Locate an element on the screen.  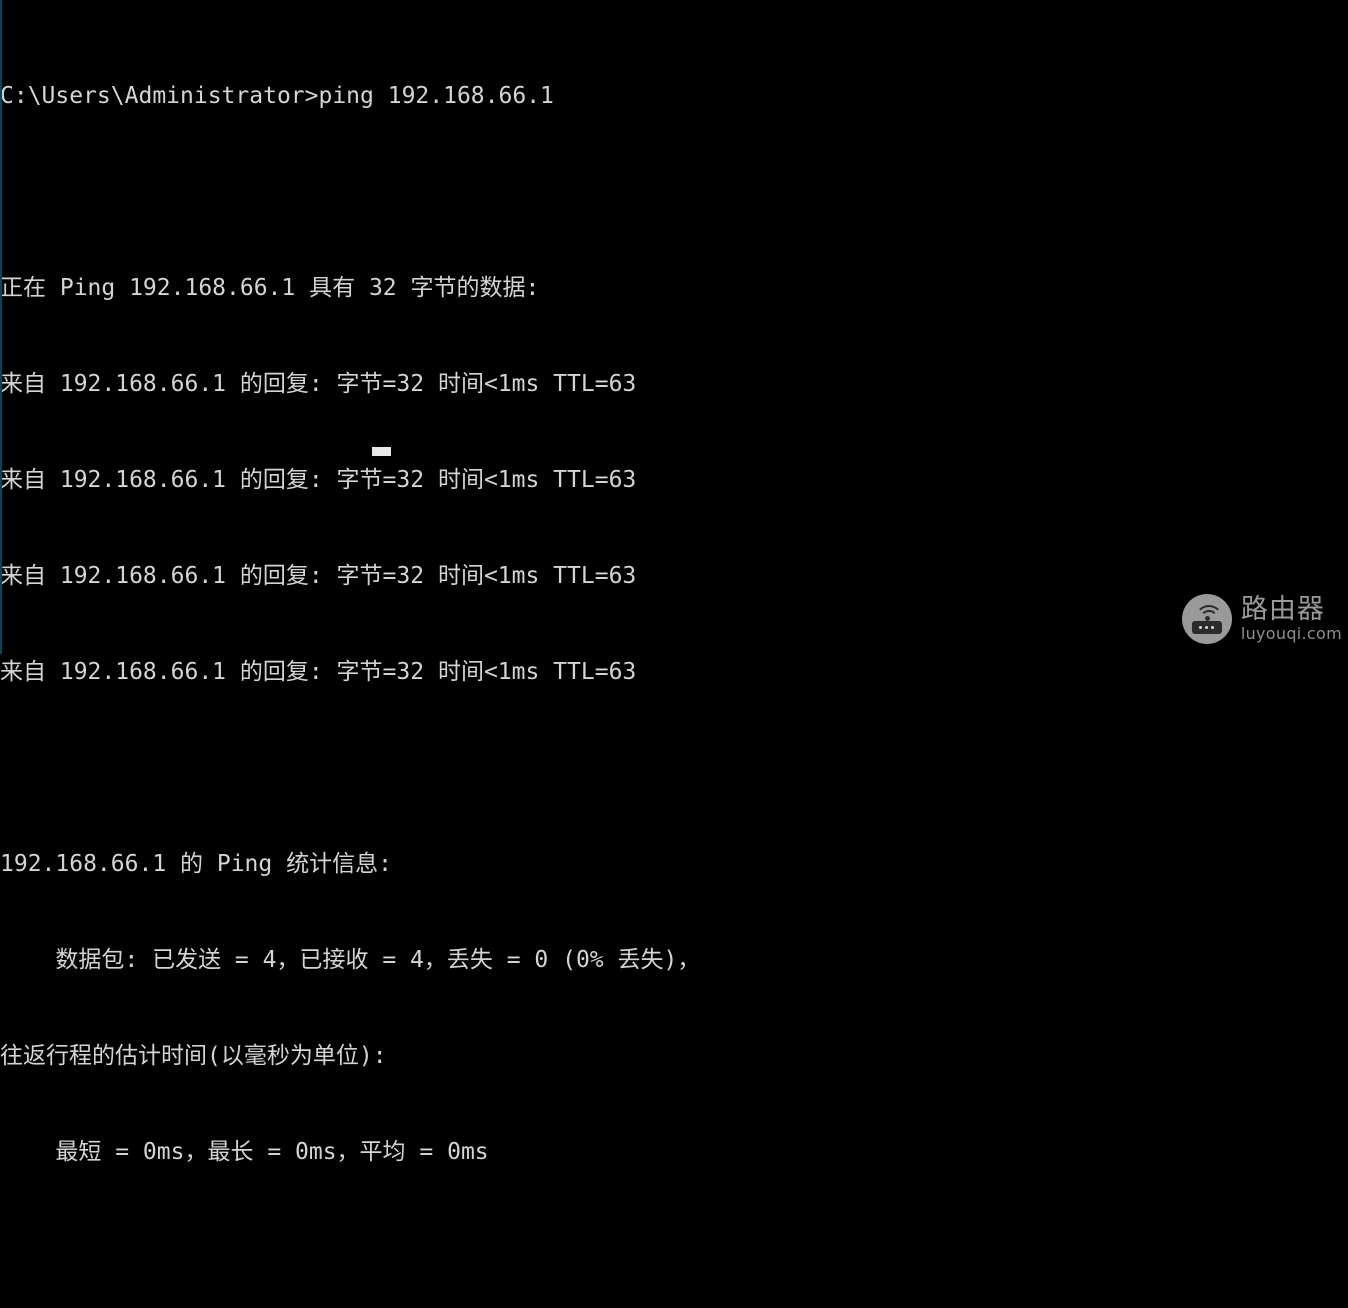
console-line-stats-packets: 数据包: 已发送 = 4，已接收 = 4，丢失 = 0 (0% 丢失)， is located at coordinates (350, 960).